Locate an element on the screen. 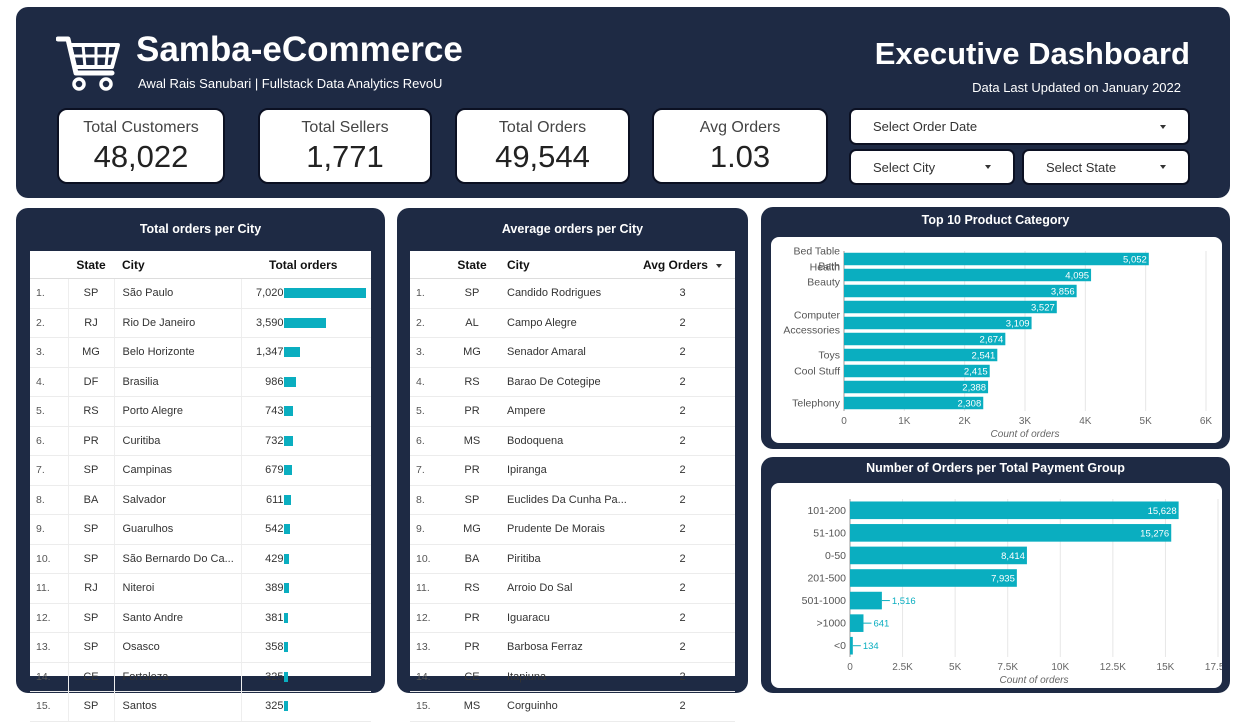 This screenshot has width=1244, height=722. total-orders-value: 743 is located at coordinates (274, 411).